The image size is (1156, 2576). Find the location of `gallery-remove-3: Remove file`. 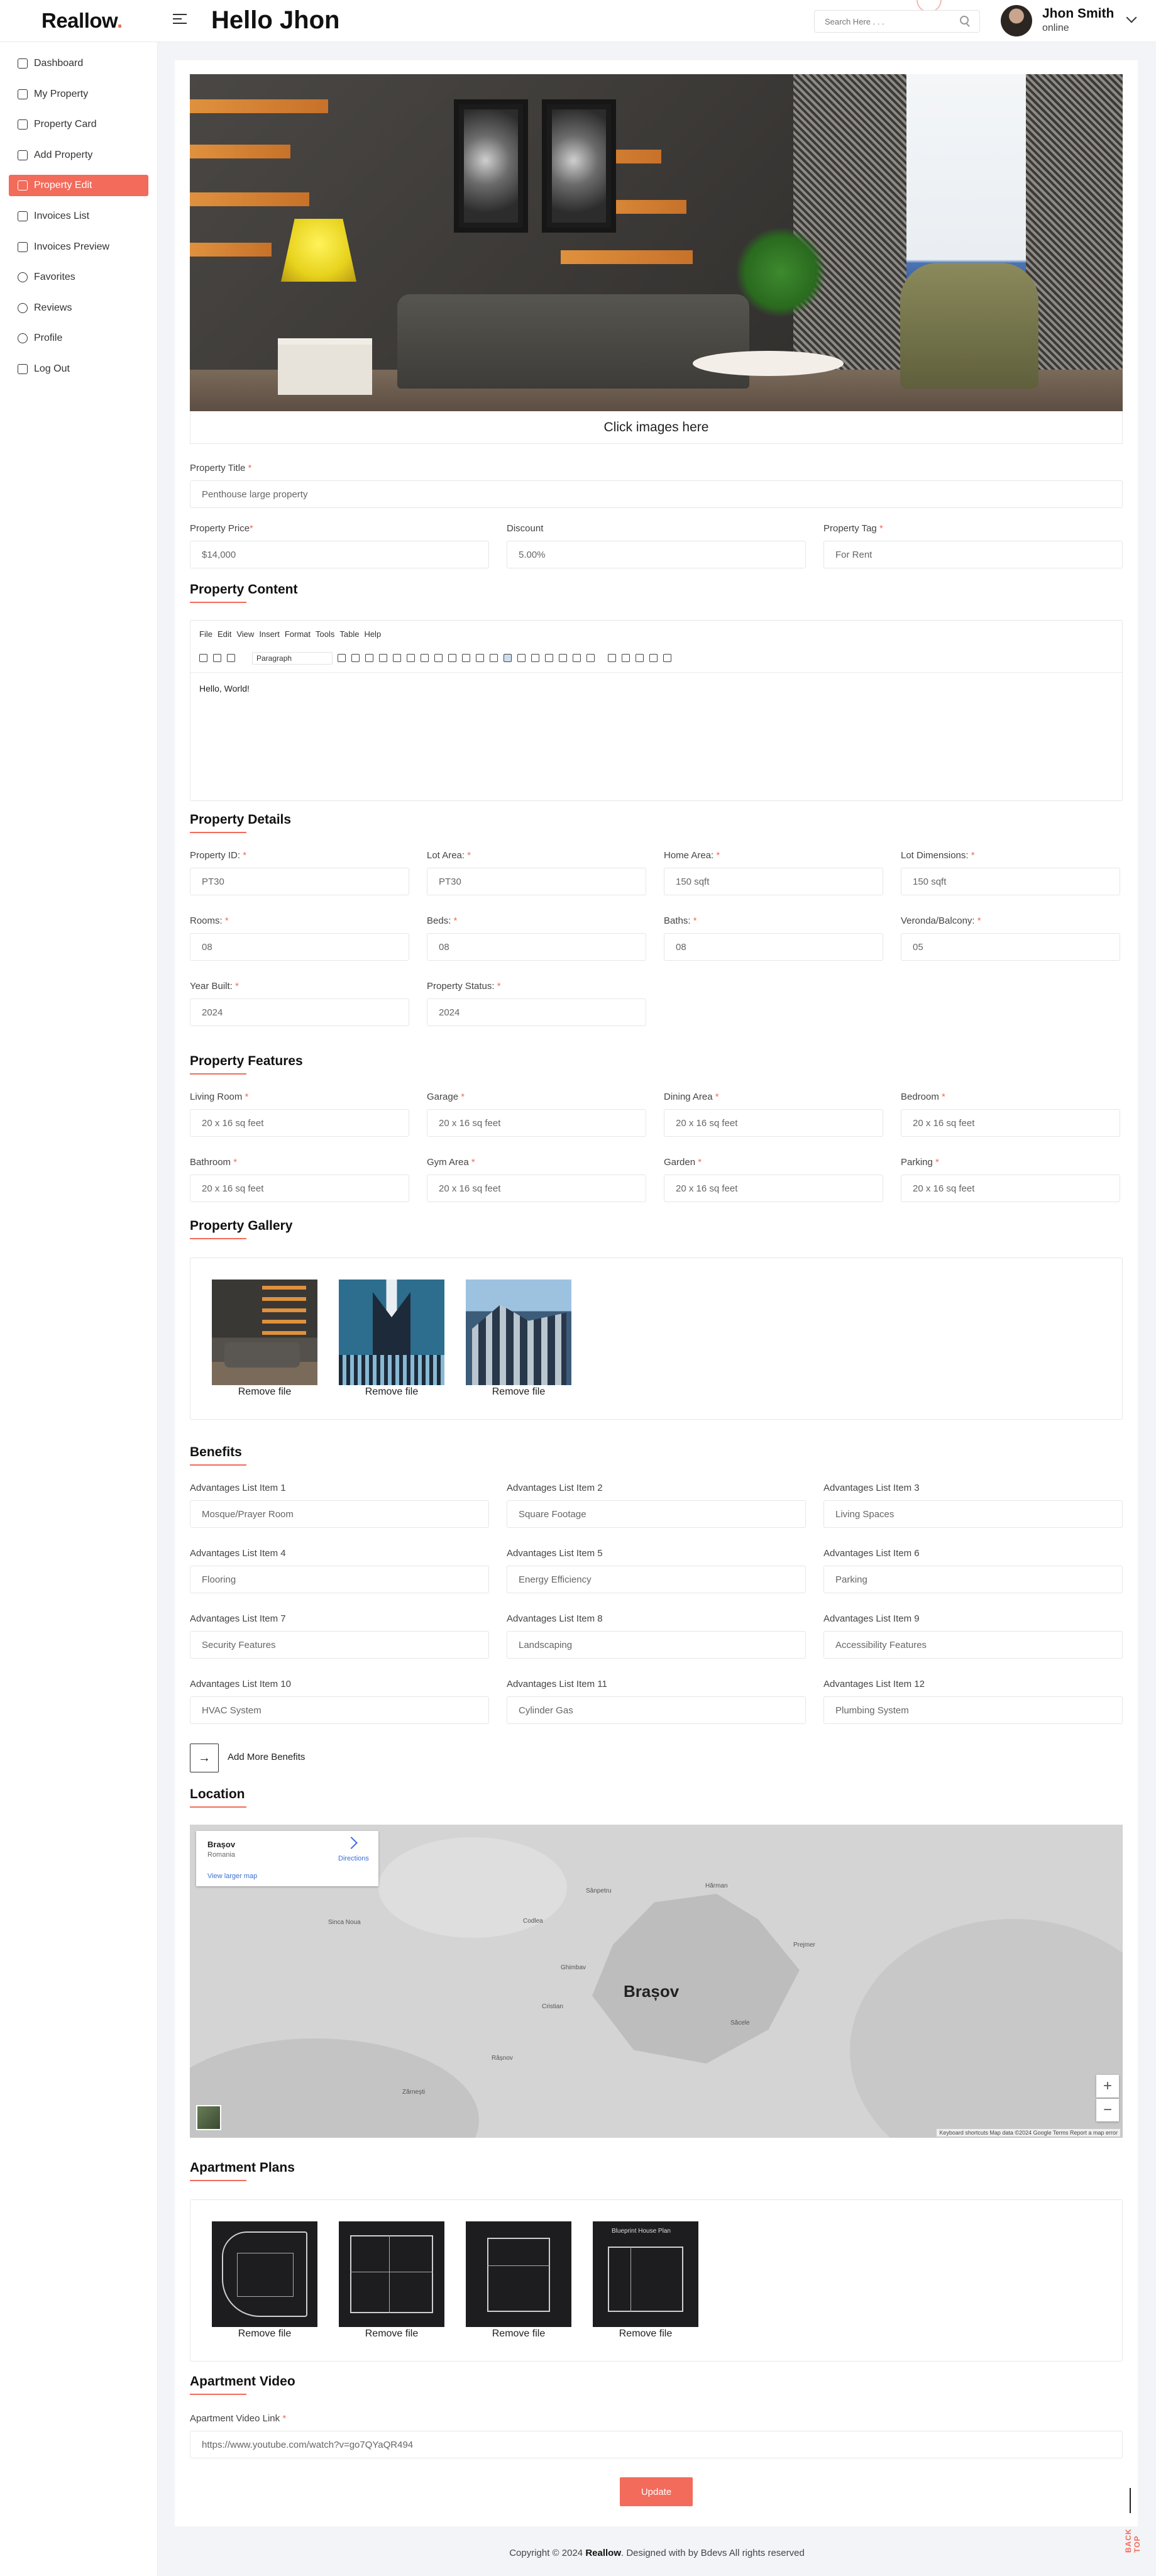

gallery-remove-3: Remove file is located at coordinates (518, 1392).